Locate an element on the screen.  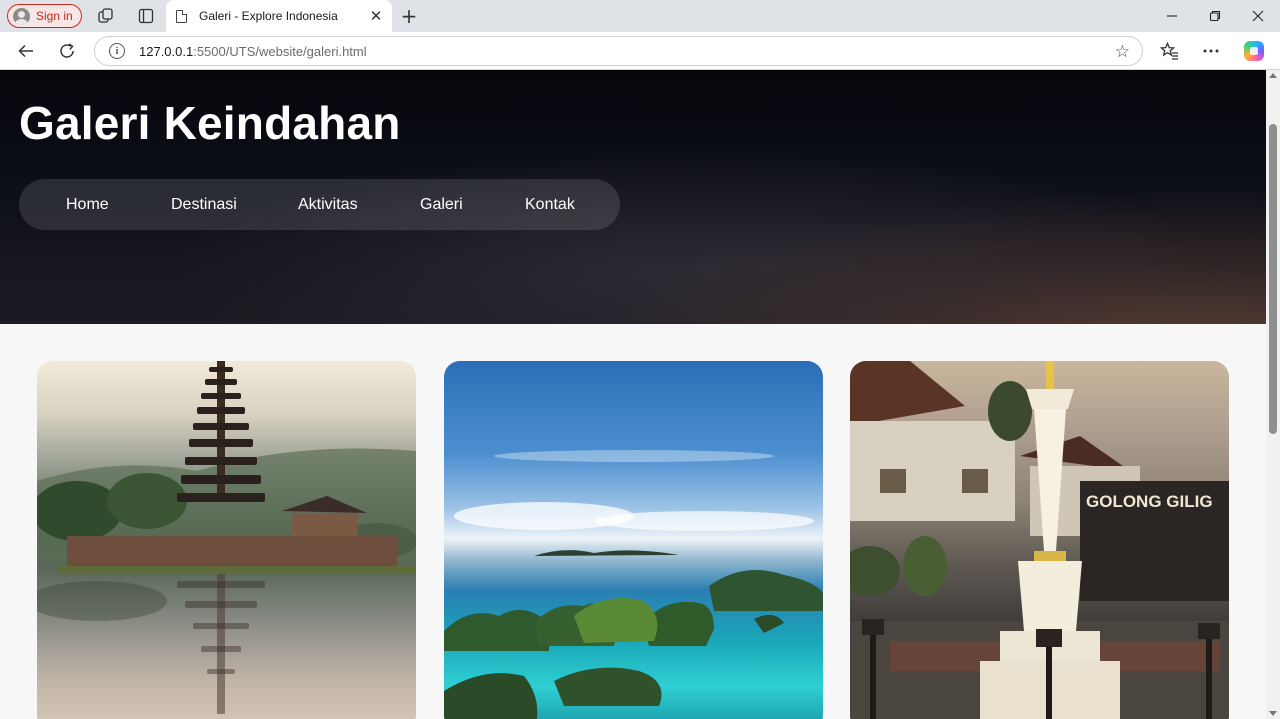
scroll-up-arrow-icon is located at coordinates (1273, 75).